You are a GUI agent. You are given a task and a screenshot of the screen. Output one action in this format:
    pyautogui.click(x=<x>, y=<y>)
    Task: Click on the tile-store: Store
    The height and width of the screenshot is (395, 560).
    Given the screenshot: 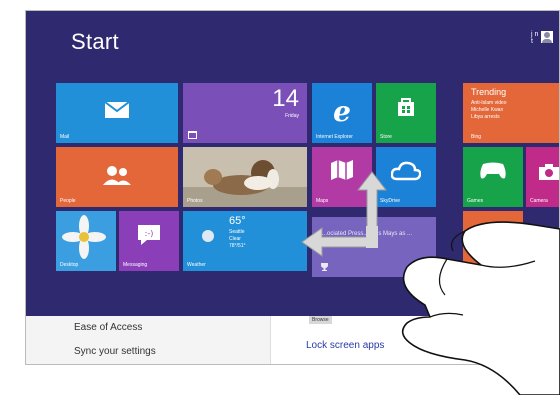 What is the action you would take?
    pyautogui.click(x=406, y=113)
    